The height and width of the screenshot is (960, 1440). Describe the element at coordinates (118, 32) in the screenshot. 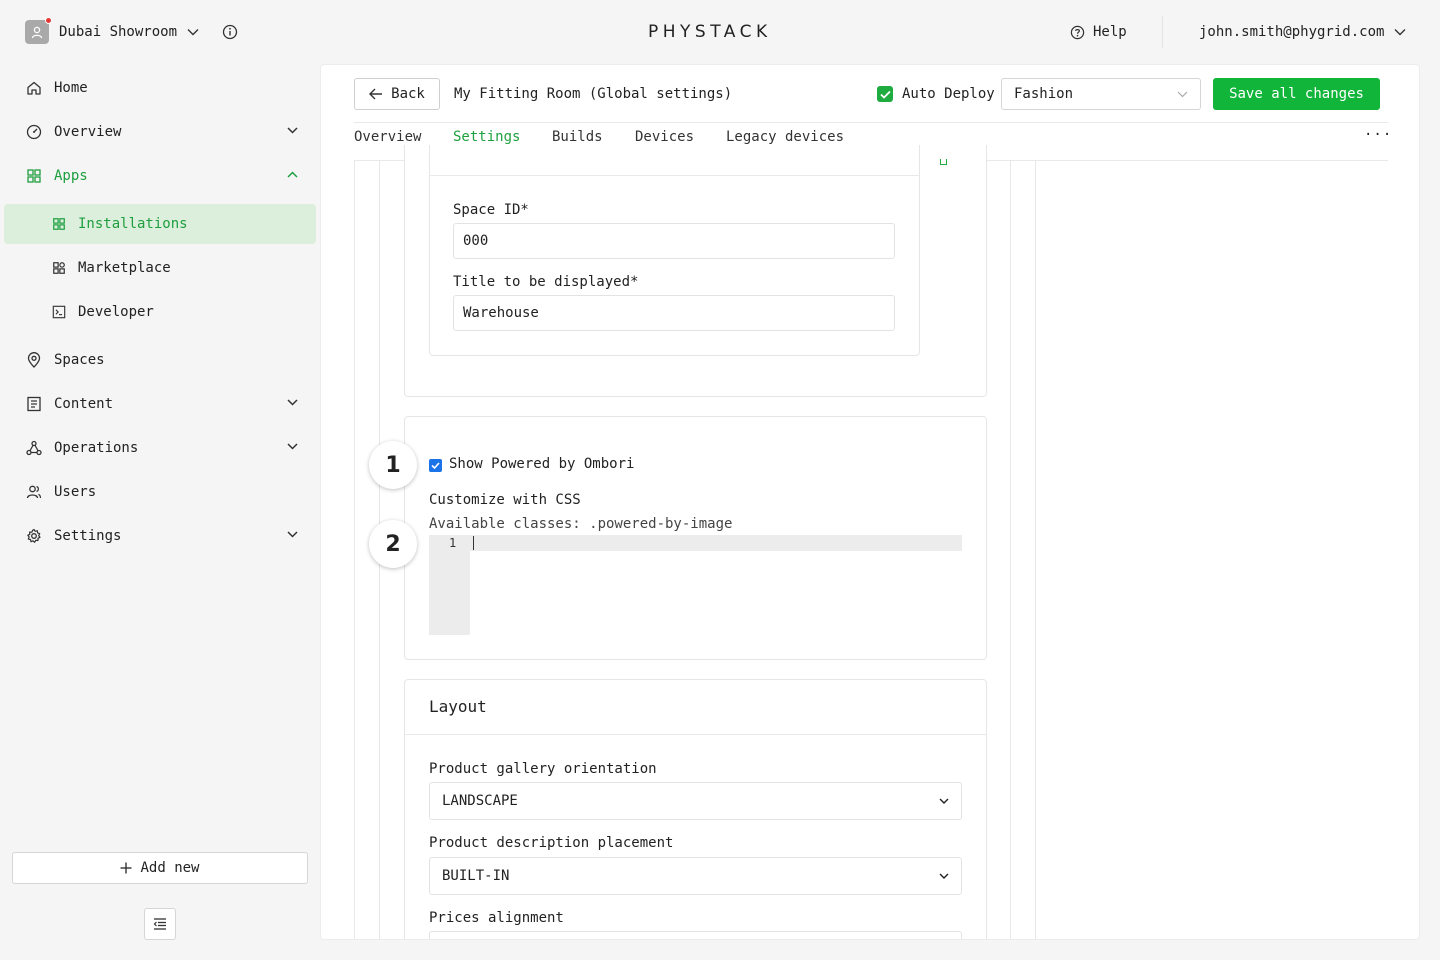

I see `org-name: Dubai Showroom` at that location.